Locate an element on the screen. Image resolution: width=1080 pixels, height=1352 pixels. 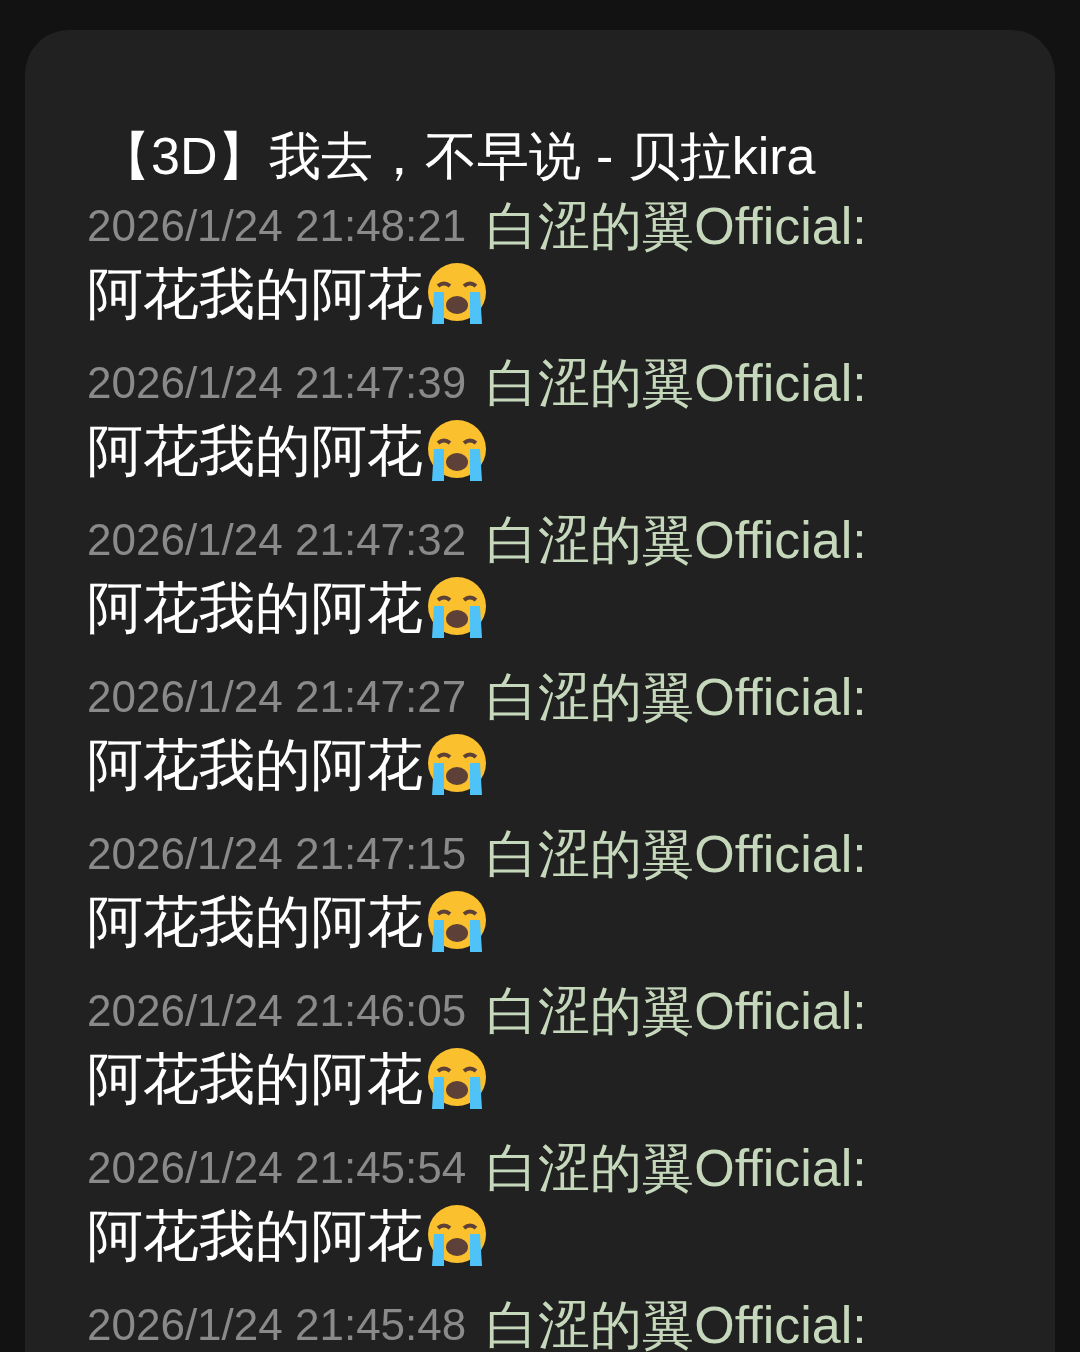
message-time: 2026/1/24 21:47:32 is located at coordinates (277, 540).